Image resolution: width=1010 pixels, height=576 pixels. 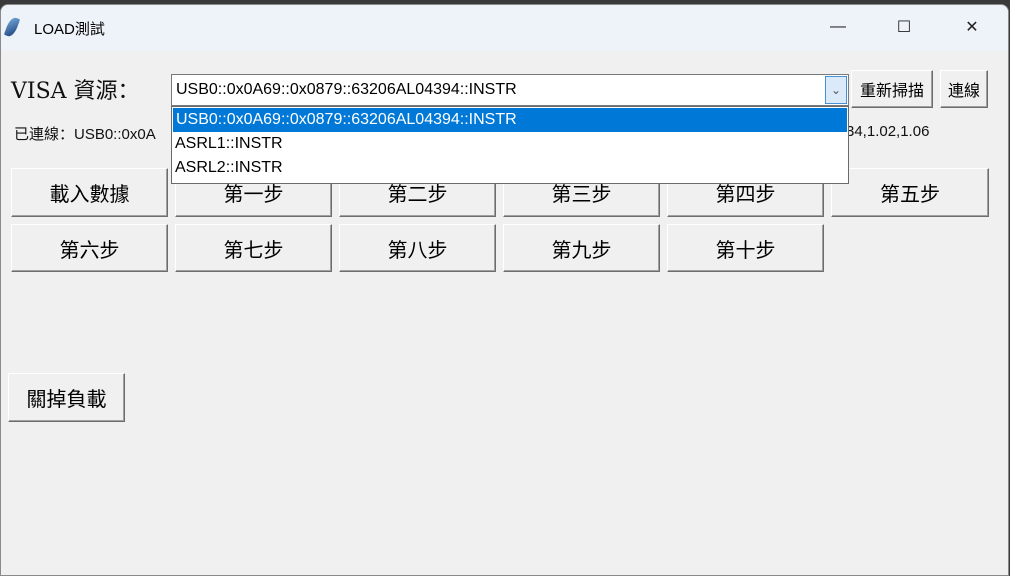 What do you see at coordinates (904, 27) in the screenshot?
I see `maximize-button: ☐` at bounding box center [904, 27].